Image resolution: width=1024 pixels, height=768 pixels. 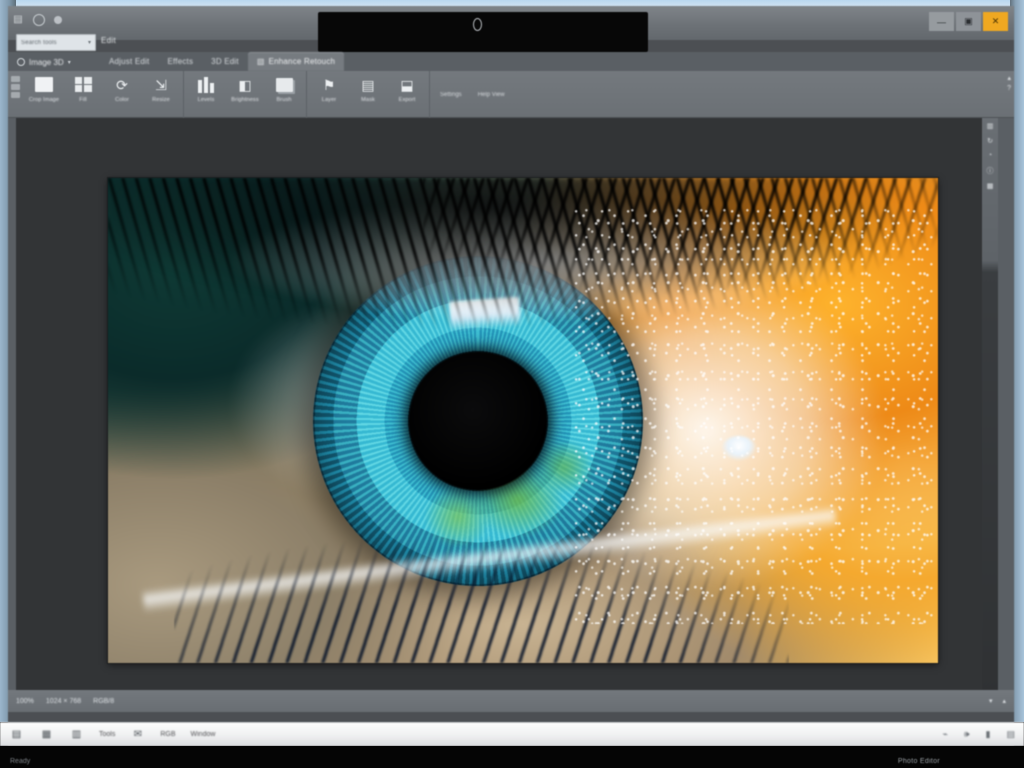 I want to click on network-icon: ⌁, so click(x=944, y=734).